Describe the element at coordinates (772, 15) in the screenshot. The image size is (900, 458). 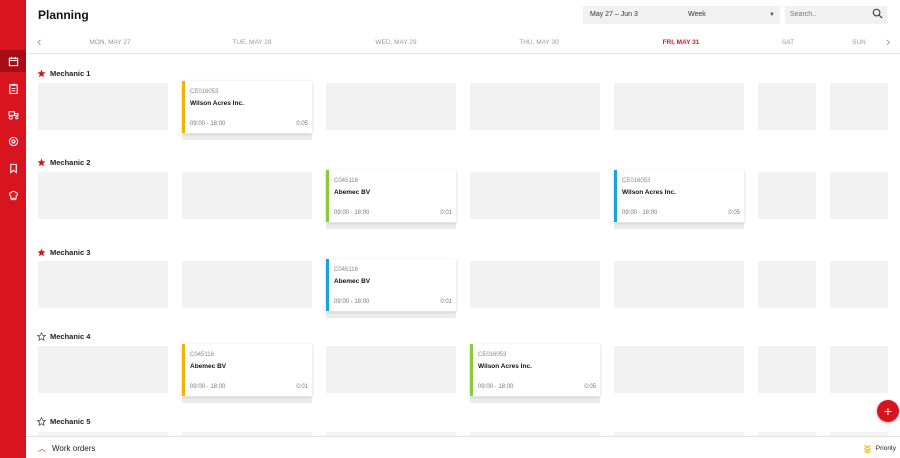
I see `caret-down-icon: ▼` at that location.